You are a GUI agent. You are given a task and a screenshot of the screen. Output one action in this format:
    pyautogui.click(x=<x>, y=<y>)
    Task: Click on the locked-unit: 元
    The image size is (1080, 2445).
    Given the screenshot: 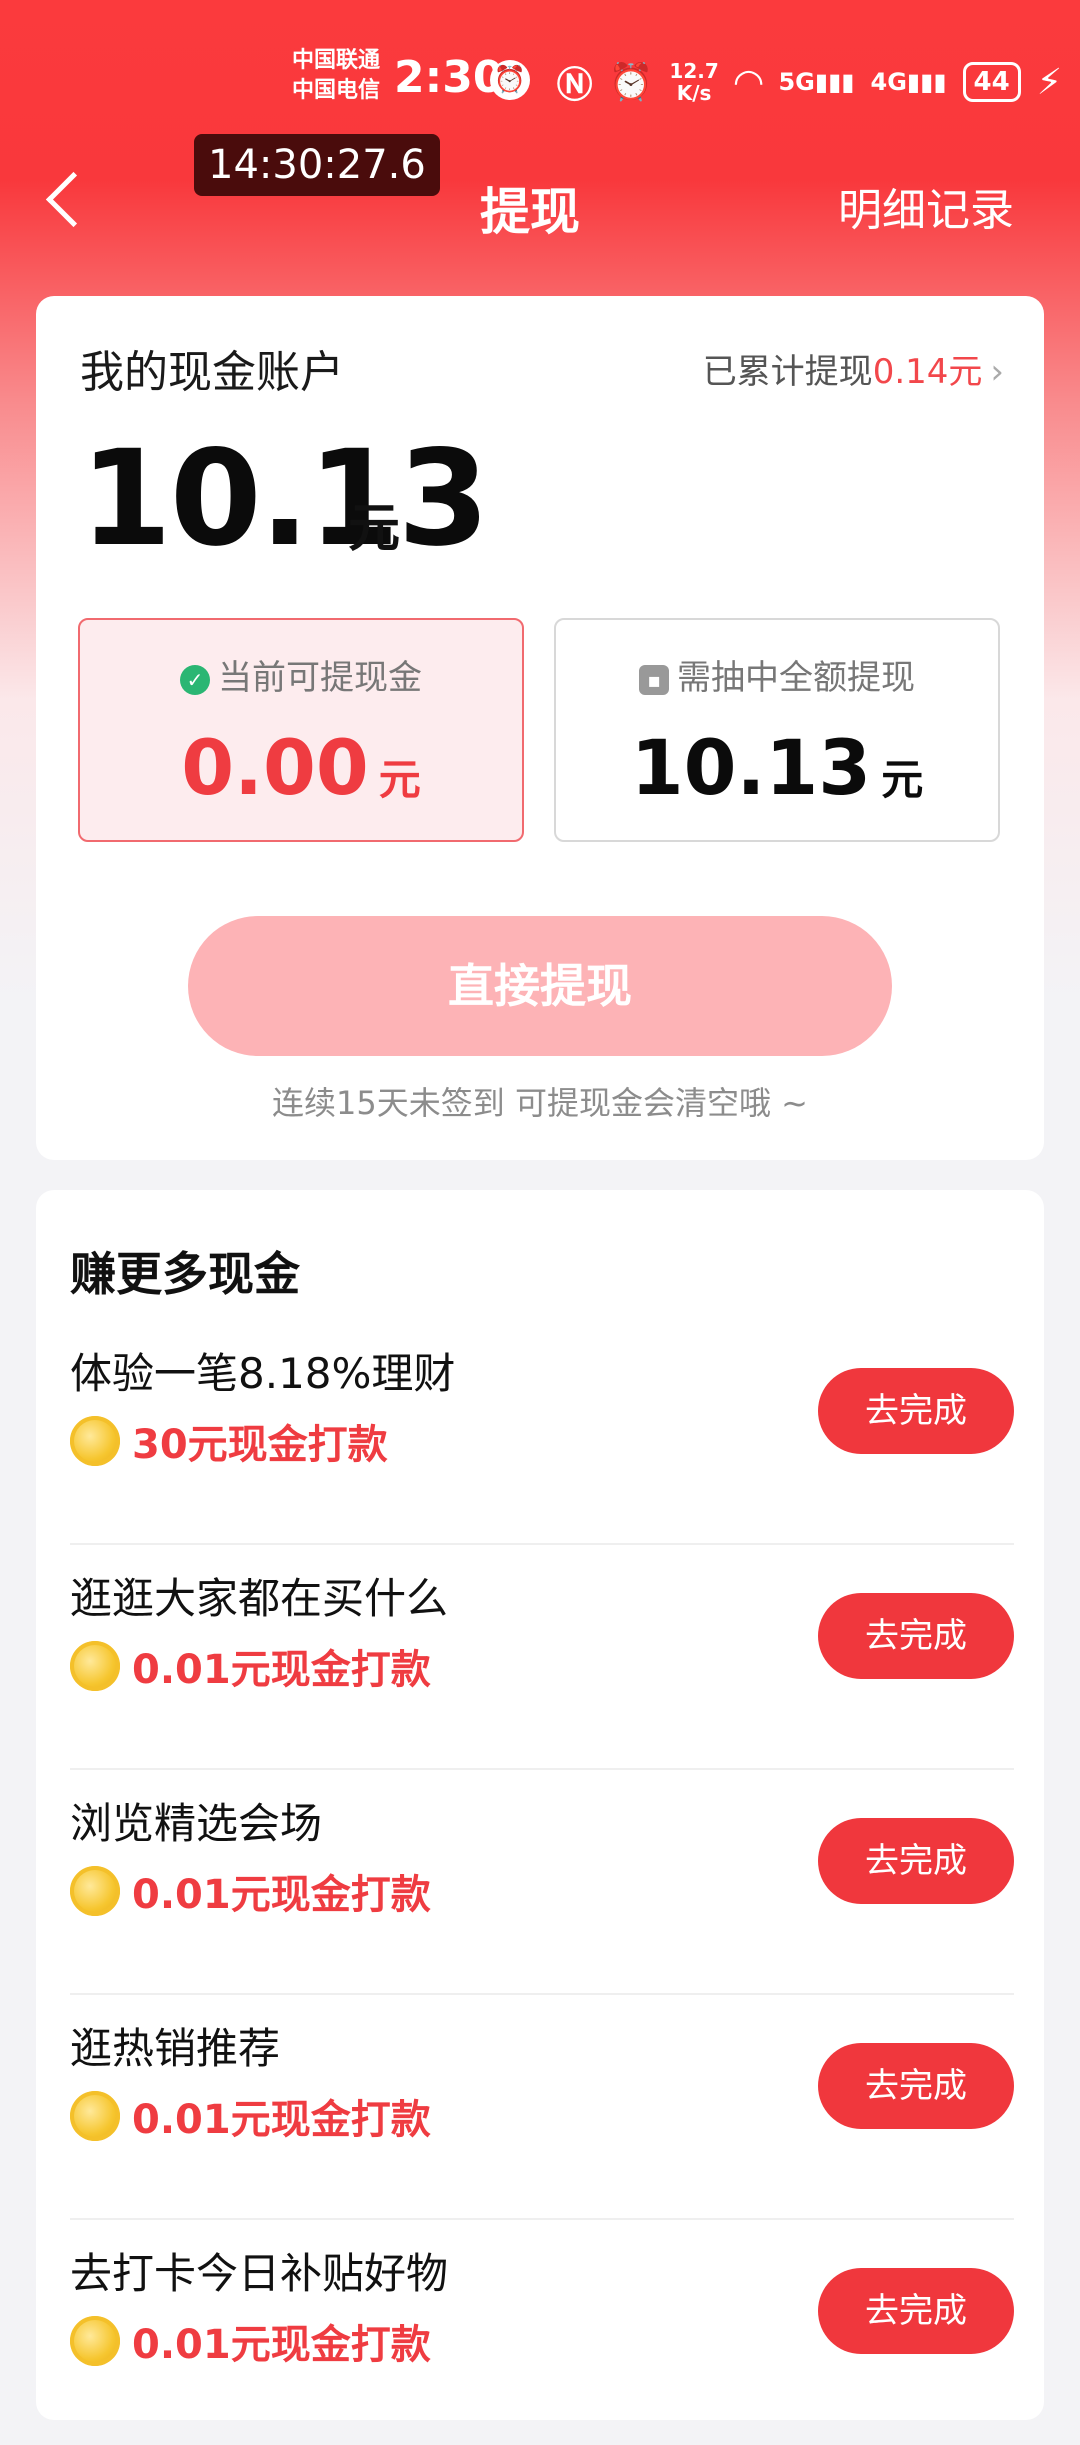 What is the action you would take?
    pyautogui.click(x=902, y=779)
    